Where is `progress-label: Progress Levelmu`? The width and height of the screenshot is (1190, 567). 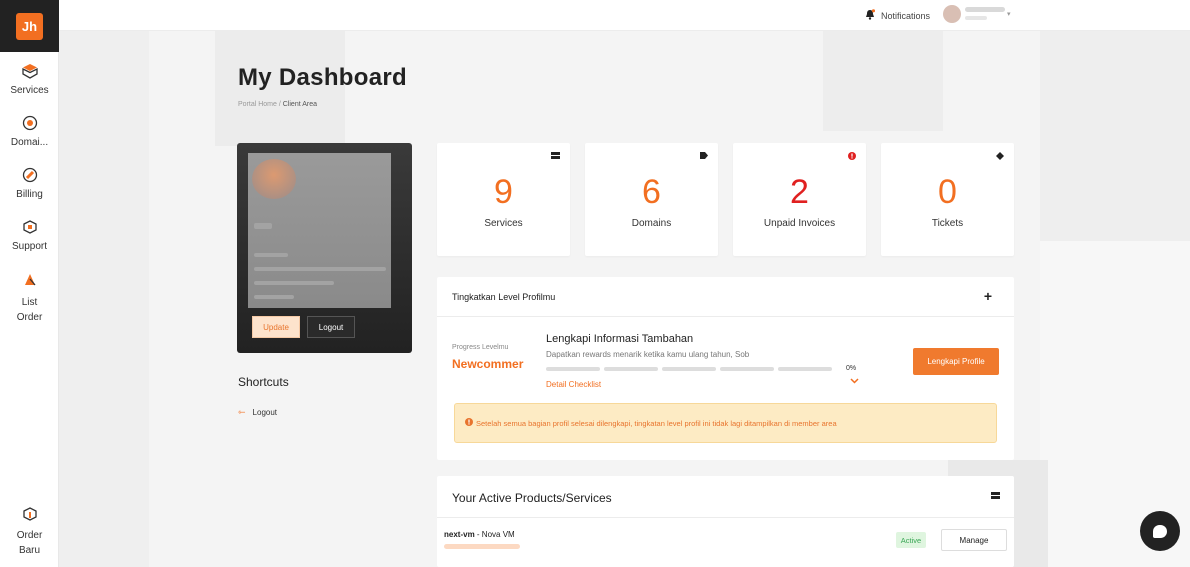 progress-label: Progress Levelmu is located at coordinates (480, 347).